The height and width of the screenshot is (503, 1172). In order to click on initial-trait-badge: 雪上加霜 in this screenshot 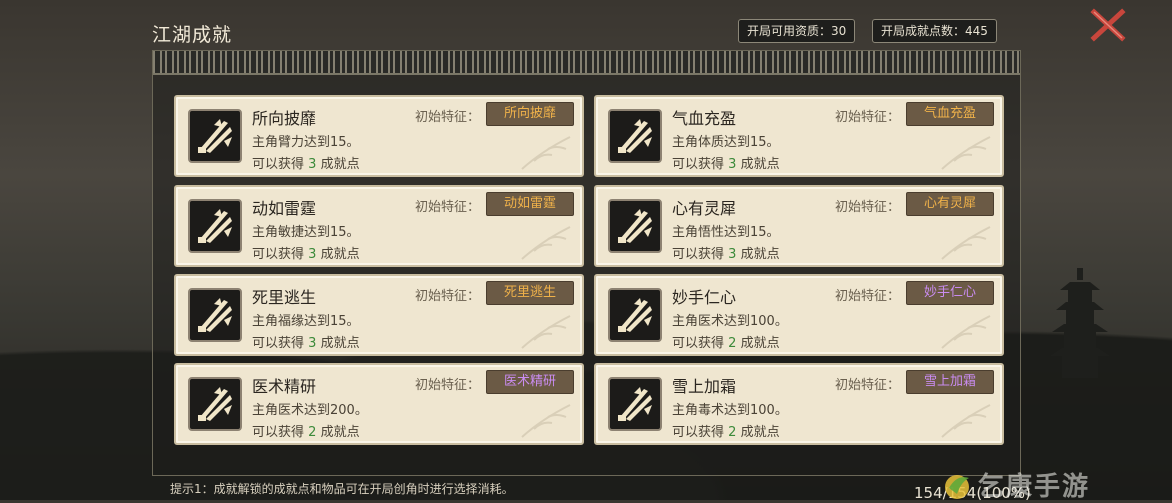, I will do `click(950, 382)`.